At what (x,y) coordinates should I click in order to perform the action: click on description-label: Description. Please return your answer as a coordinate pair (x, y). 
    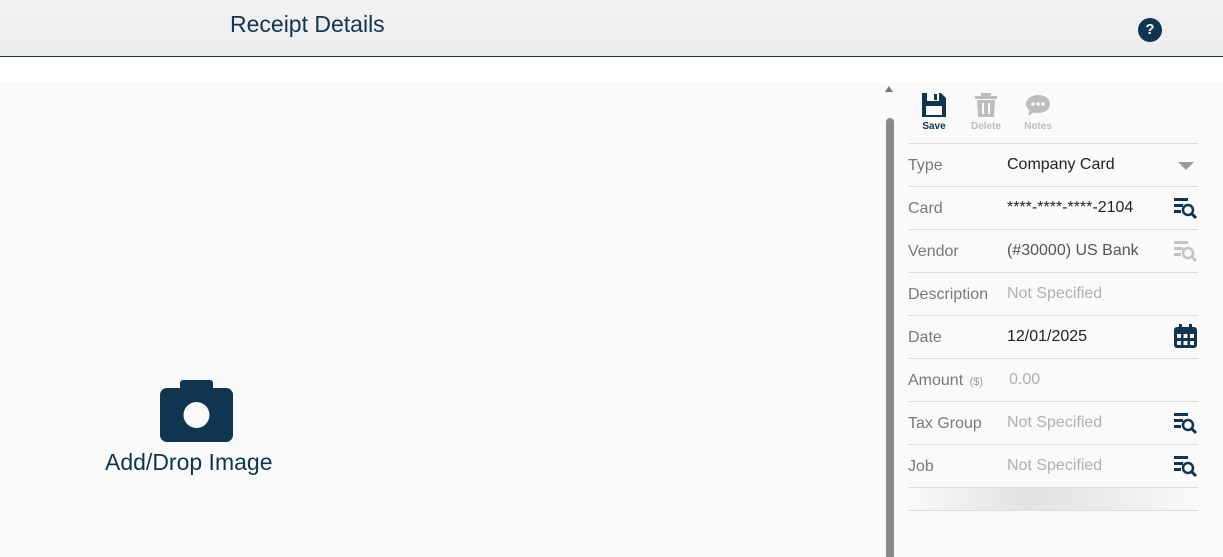
    Looking at the image, I should click on (948, 294).